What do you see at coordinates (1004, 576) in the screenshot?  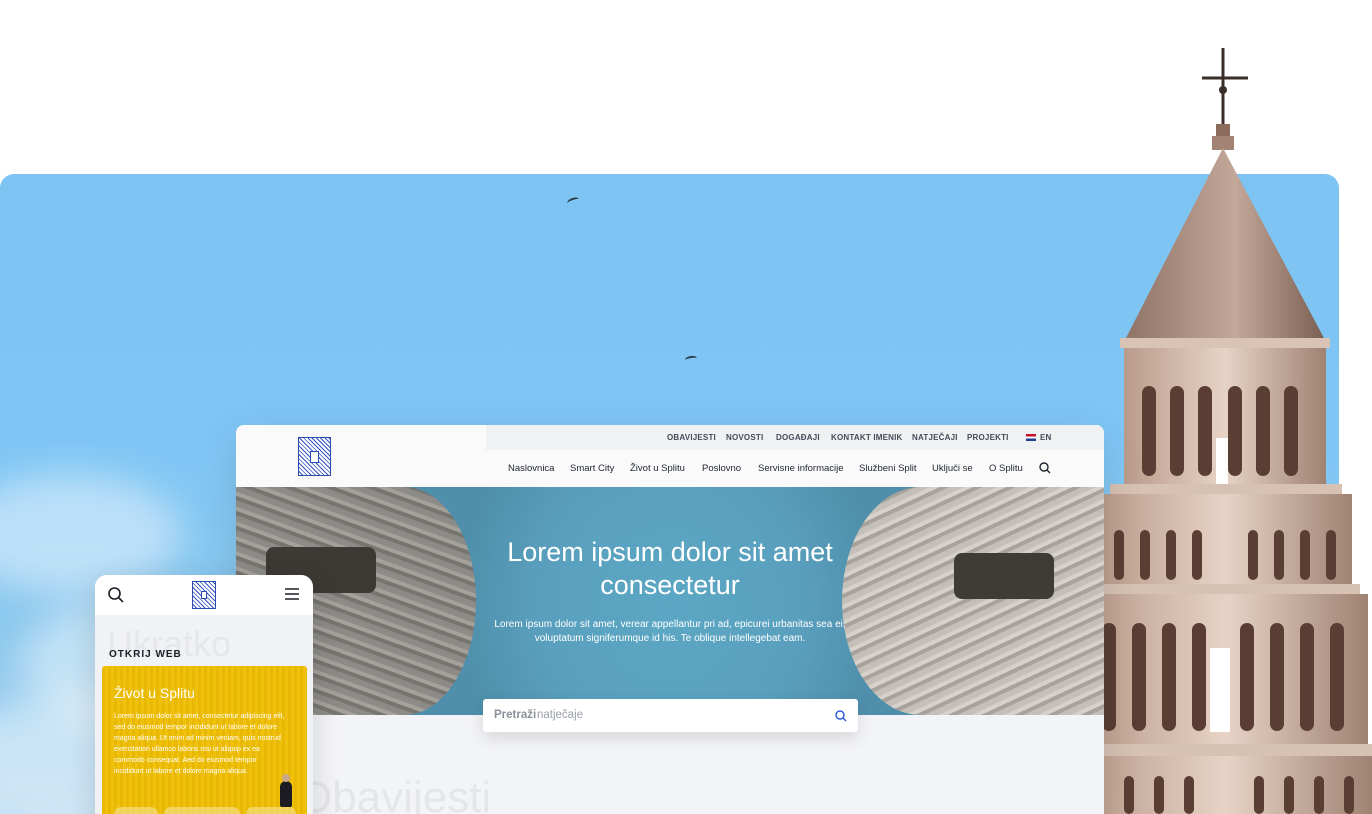 I see `wooden-beam-right` at bounding box center [1004, 576].